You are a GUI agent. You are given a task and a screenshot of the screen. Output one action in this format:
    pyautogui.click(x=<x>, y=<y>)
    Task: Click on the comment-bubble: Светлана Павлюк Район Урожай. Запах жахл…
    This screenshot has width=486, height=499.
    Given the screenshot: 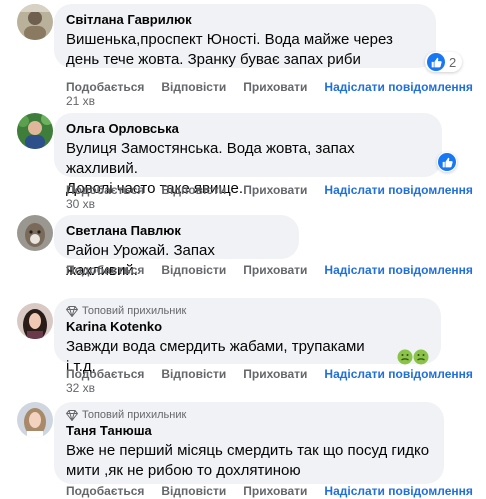 What is the action you would take?
    pyautogui.click(x=176, y=247)
    